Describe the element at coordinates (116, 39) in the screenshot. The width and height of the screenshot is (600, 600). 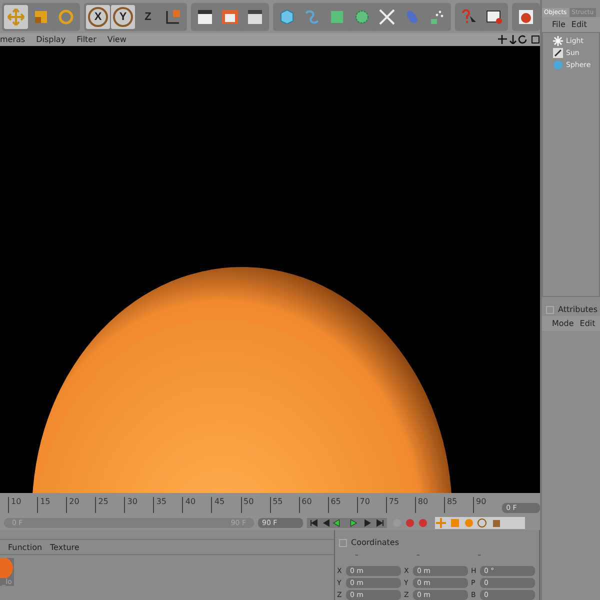
I see `menu-item: View` at that location.